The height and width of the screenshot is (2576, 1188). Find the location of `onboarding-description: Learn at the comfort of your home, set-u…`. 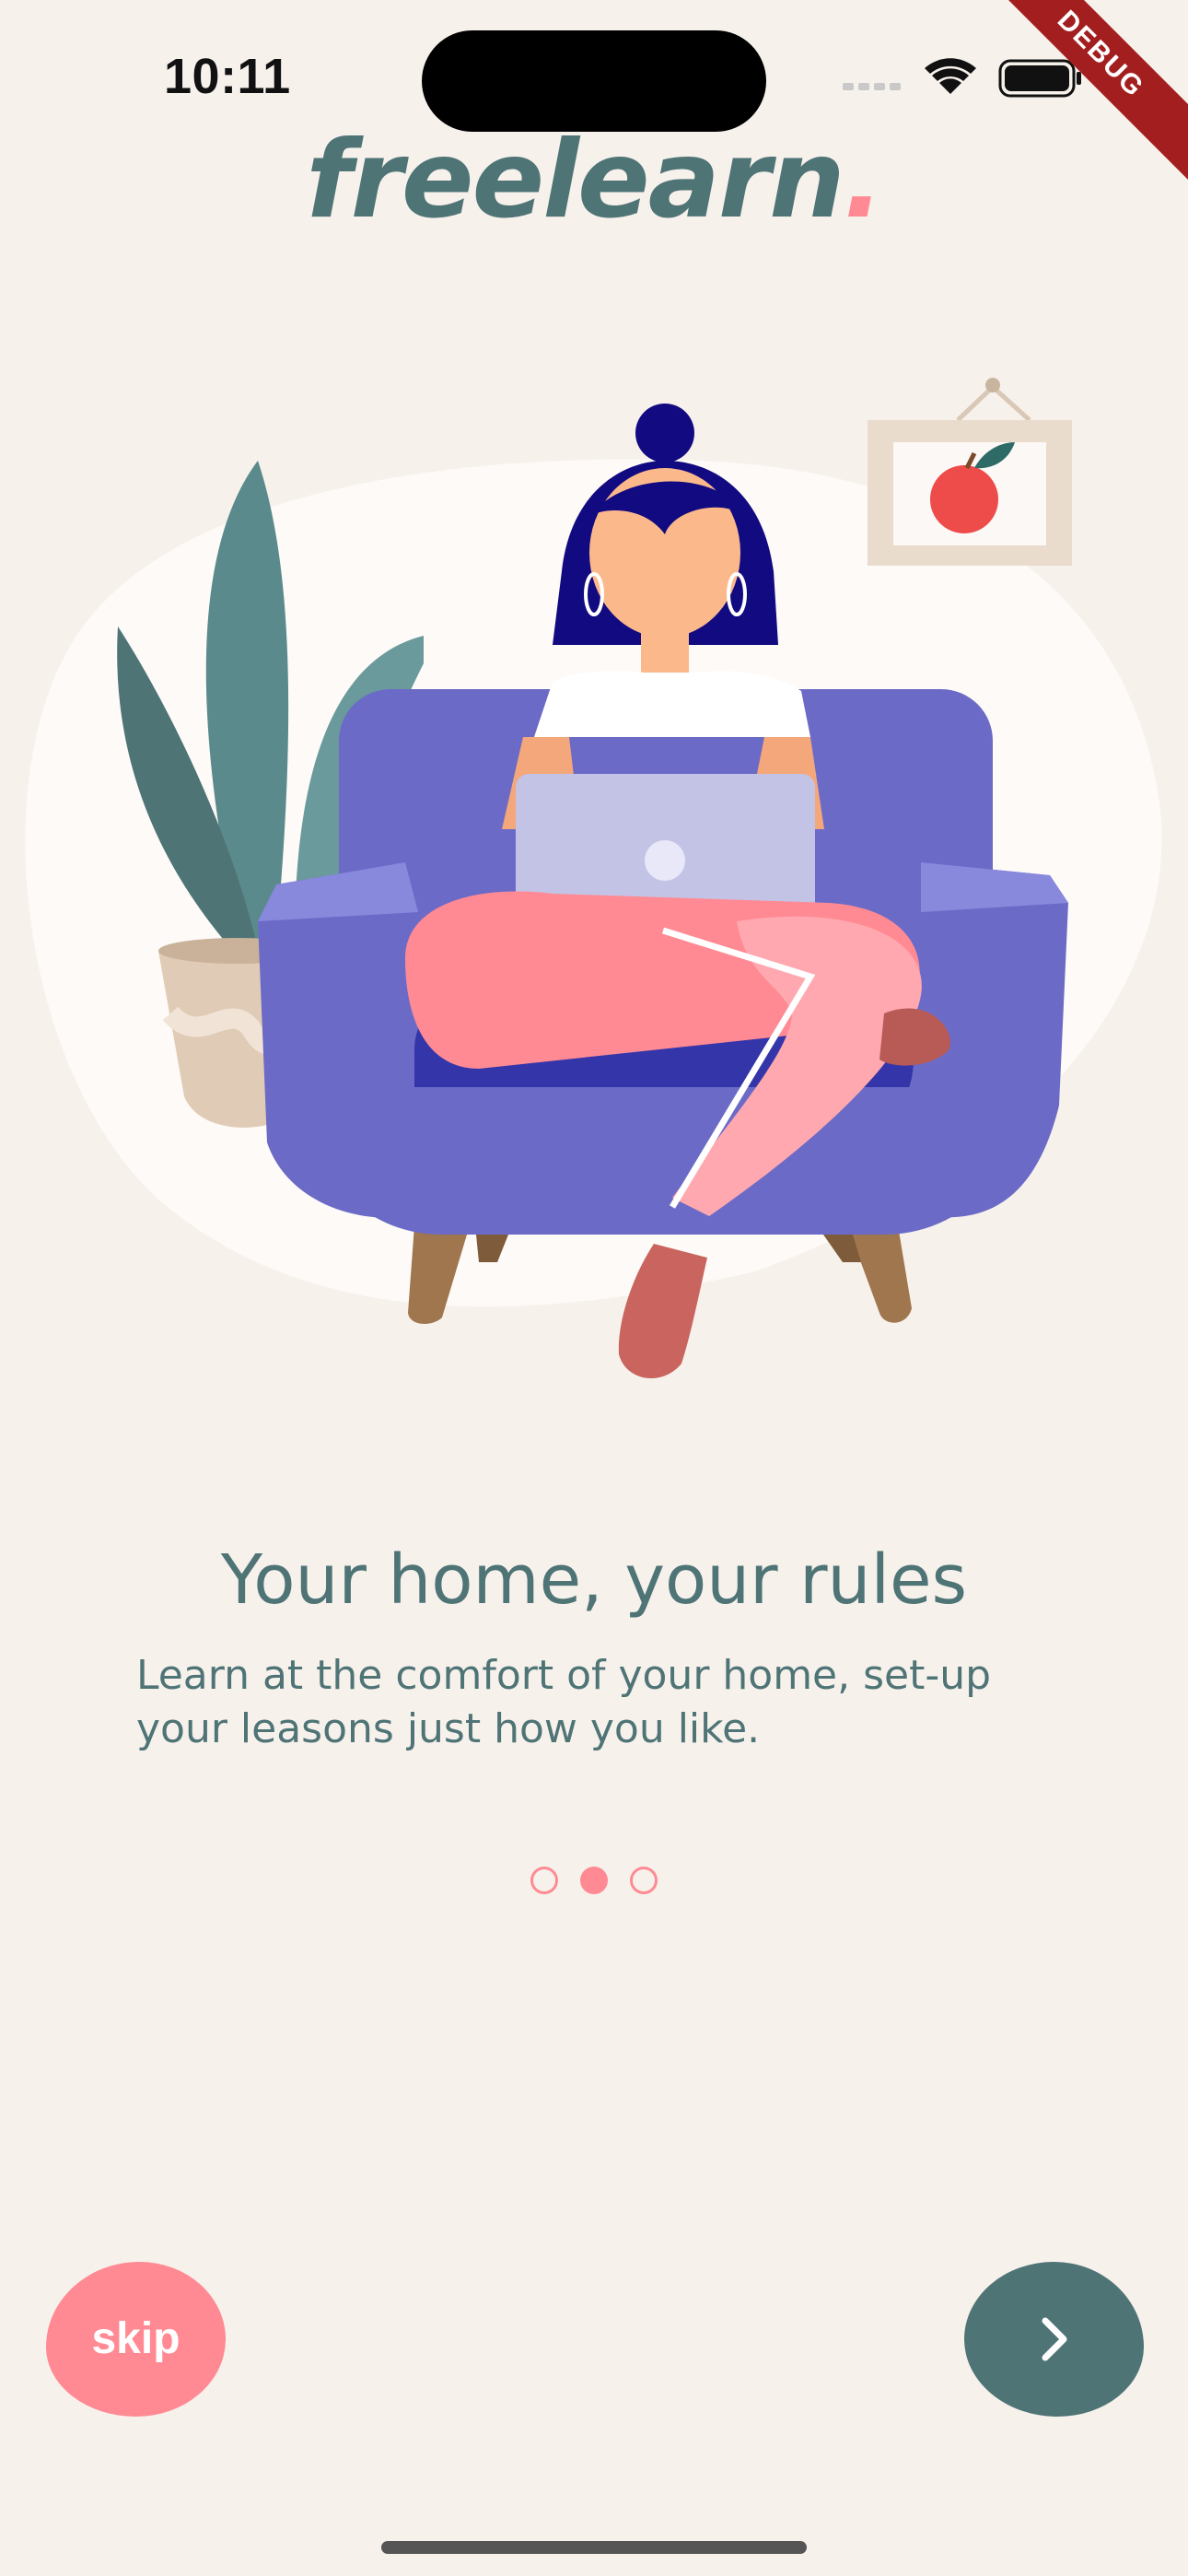

onboarding-description: Learn at the comfort of your home, set-u… is located at coordinates (564, 1702).